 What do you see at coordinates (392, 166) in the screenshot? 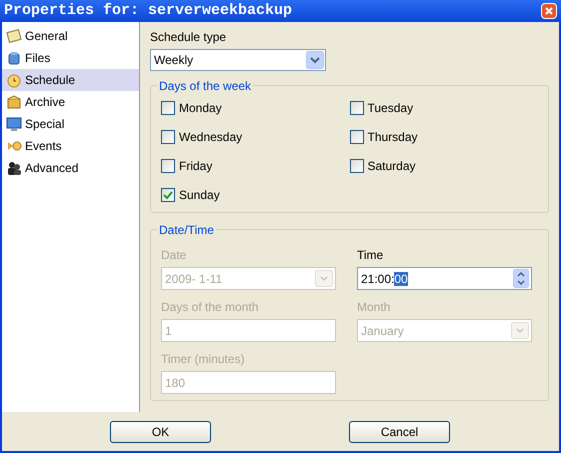
I see `day-label: Saturday` at bounding box center [392, 166].